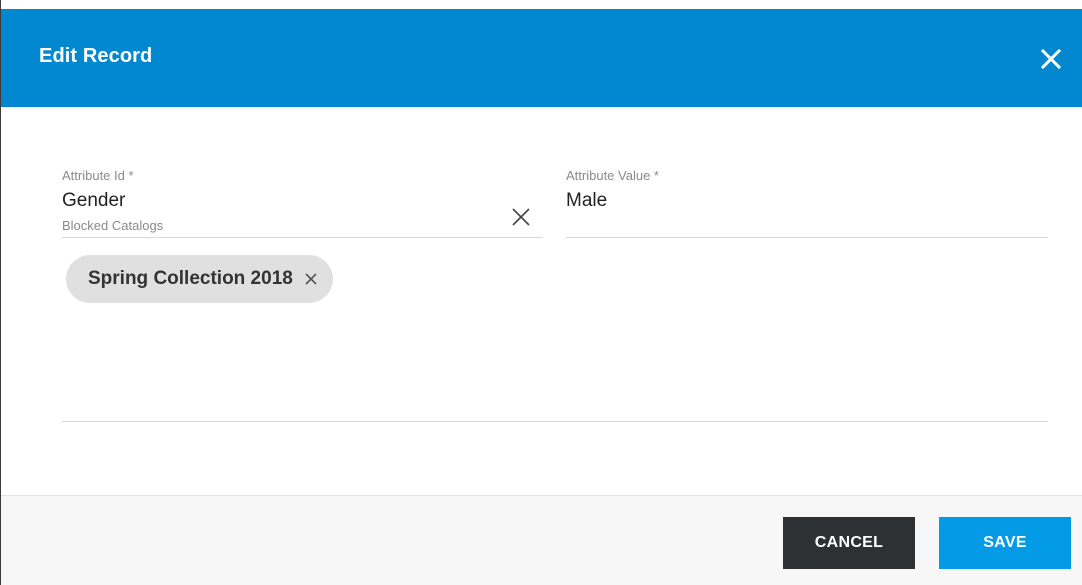 This screenshot has height=585, width=1082. I want to click on catalog-chip-label: Spring Collection 2018, so click(190, 278).